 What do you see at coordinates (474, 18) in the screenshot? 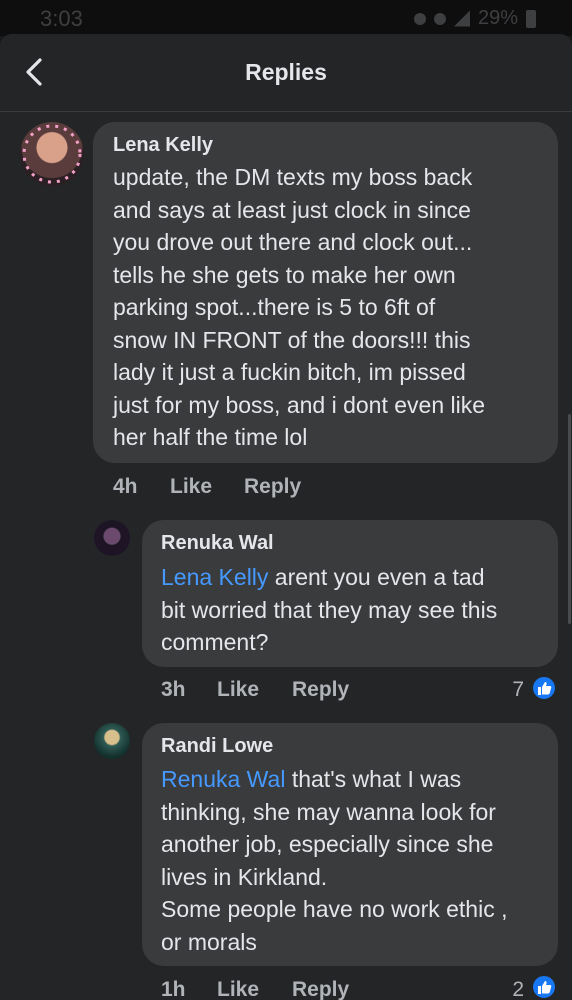
I see `status-icons: 29%` at bounding box center [474, 18].